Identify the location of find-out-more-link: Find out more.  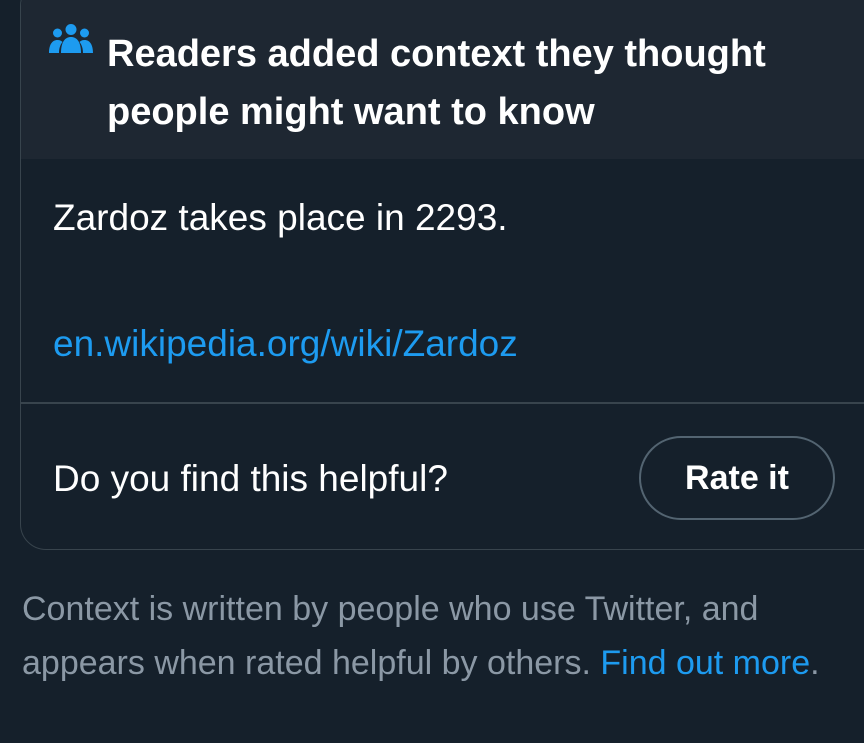
(705, 663).